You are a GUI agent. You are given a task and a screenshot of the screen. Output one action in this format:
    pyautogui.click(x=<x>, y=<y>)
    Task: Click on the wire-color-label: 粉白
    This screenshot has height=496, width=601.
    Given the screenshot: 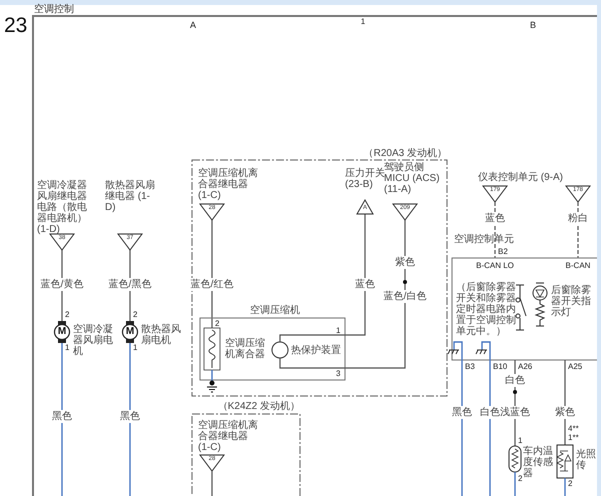 What is the action you would take?
    pyautogui.click(x=578, y=218)
    